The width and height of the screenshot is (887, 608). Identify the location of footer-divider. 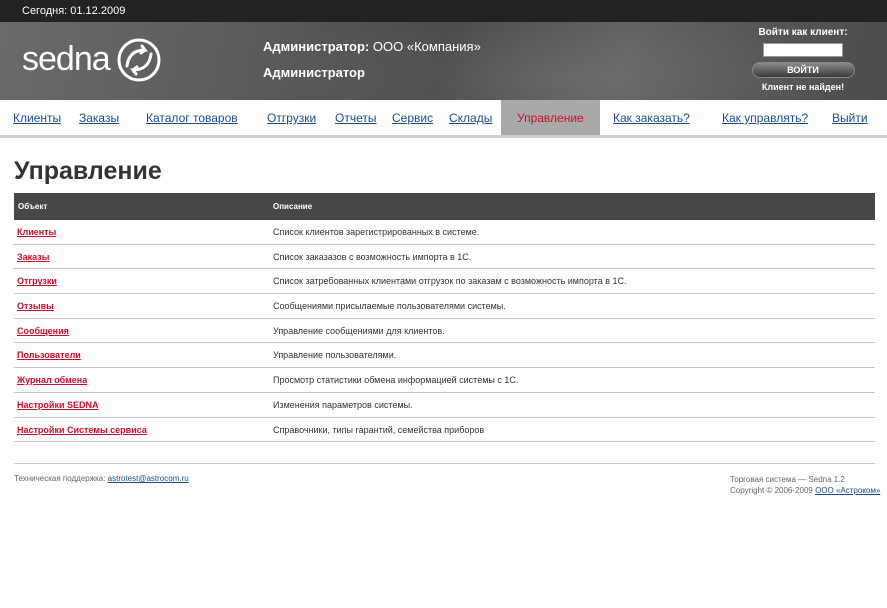
(444, 463).